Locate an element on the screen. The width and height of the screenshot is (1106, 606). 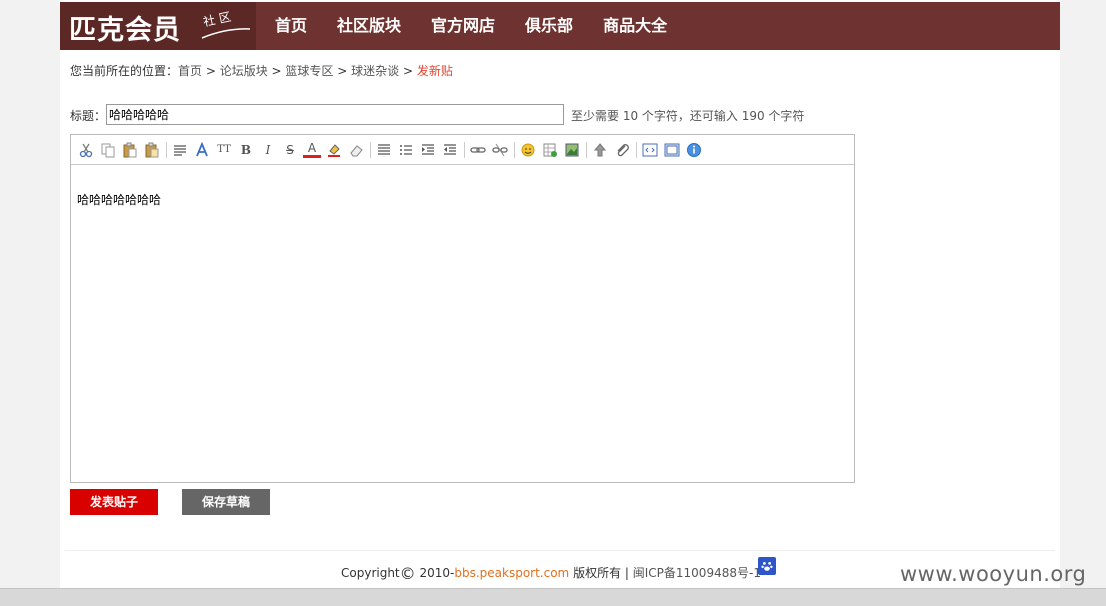
link-icon is located at coordinates (478, 150).